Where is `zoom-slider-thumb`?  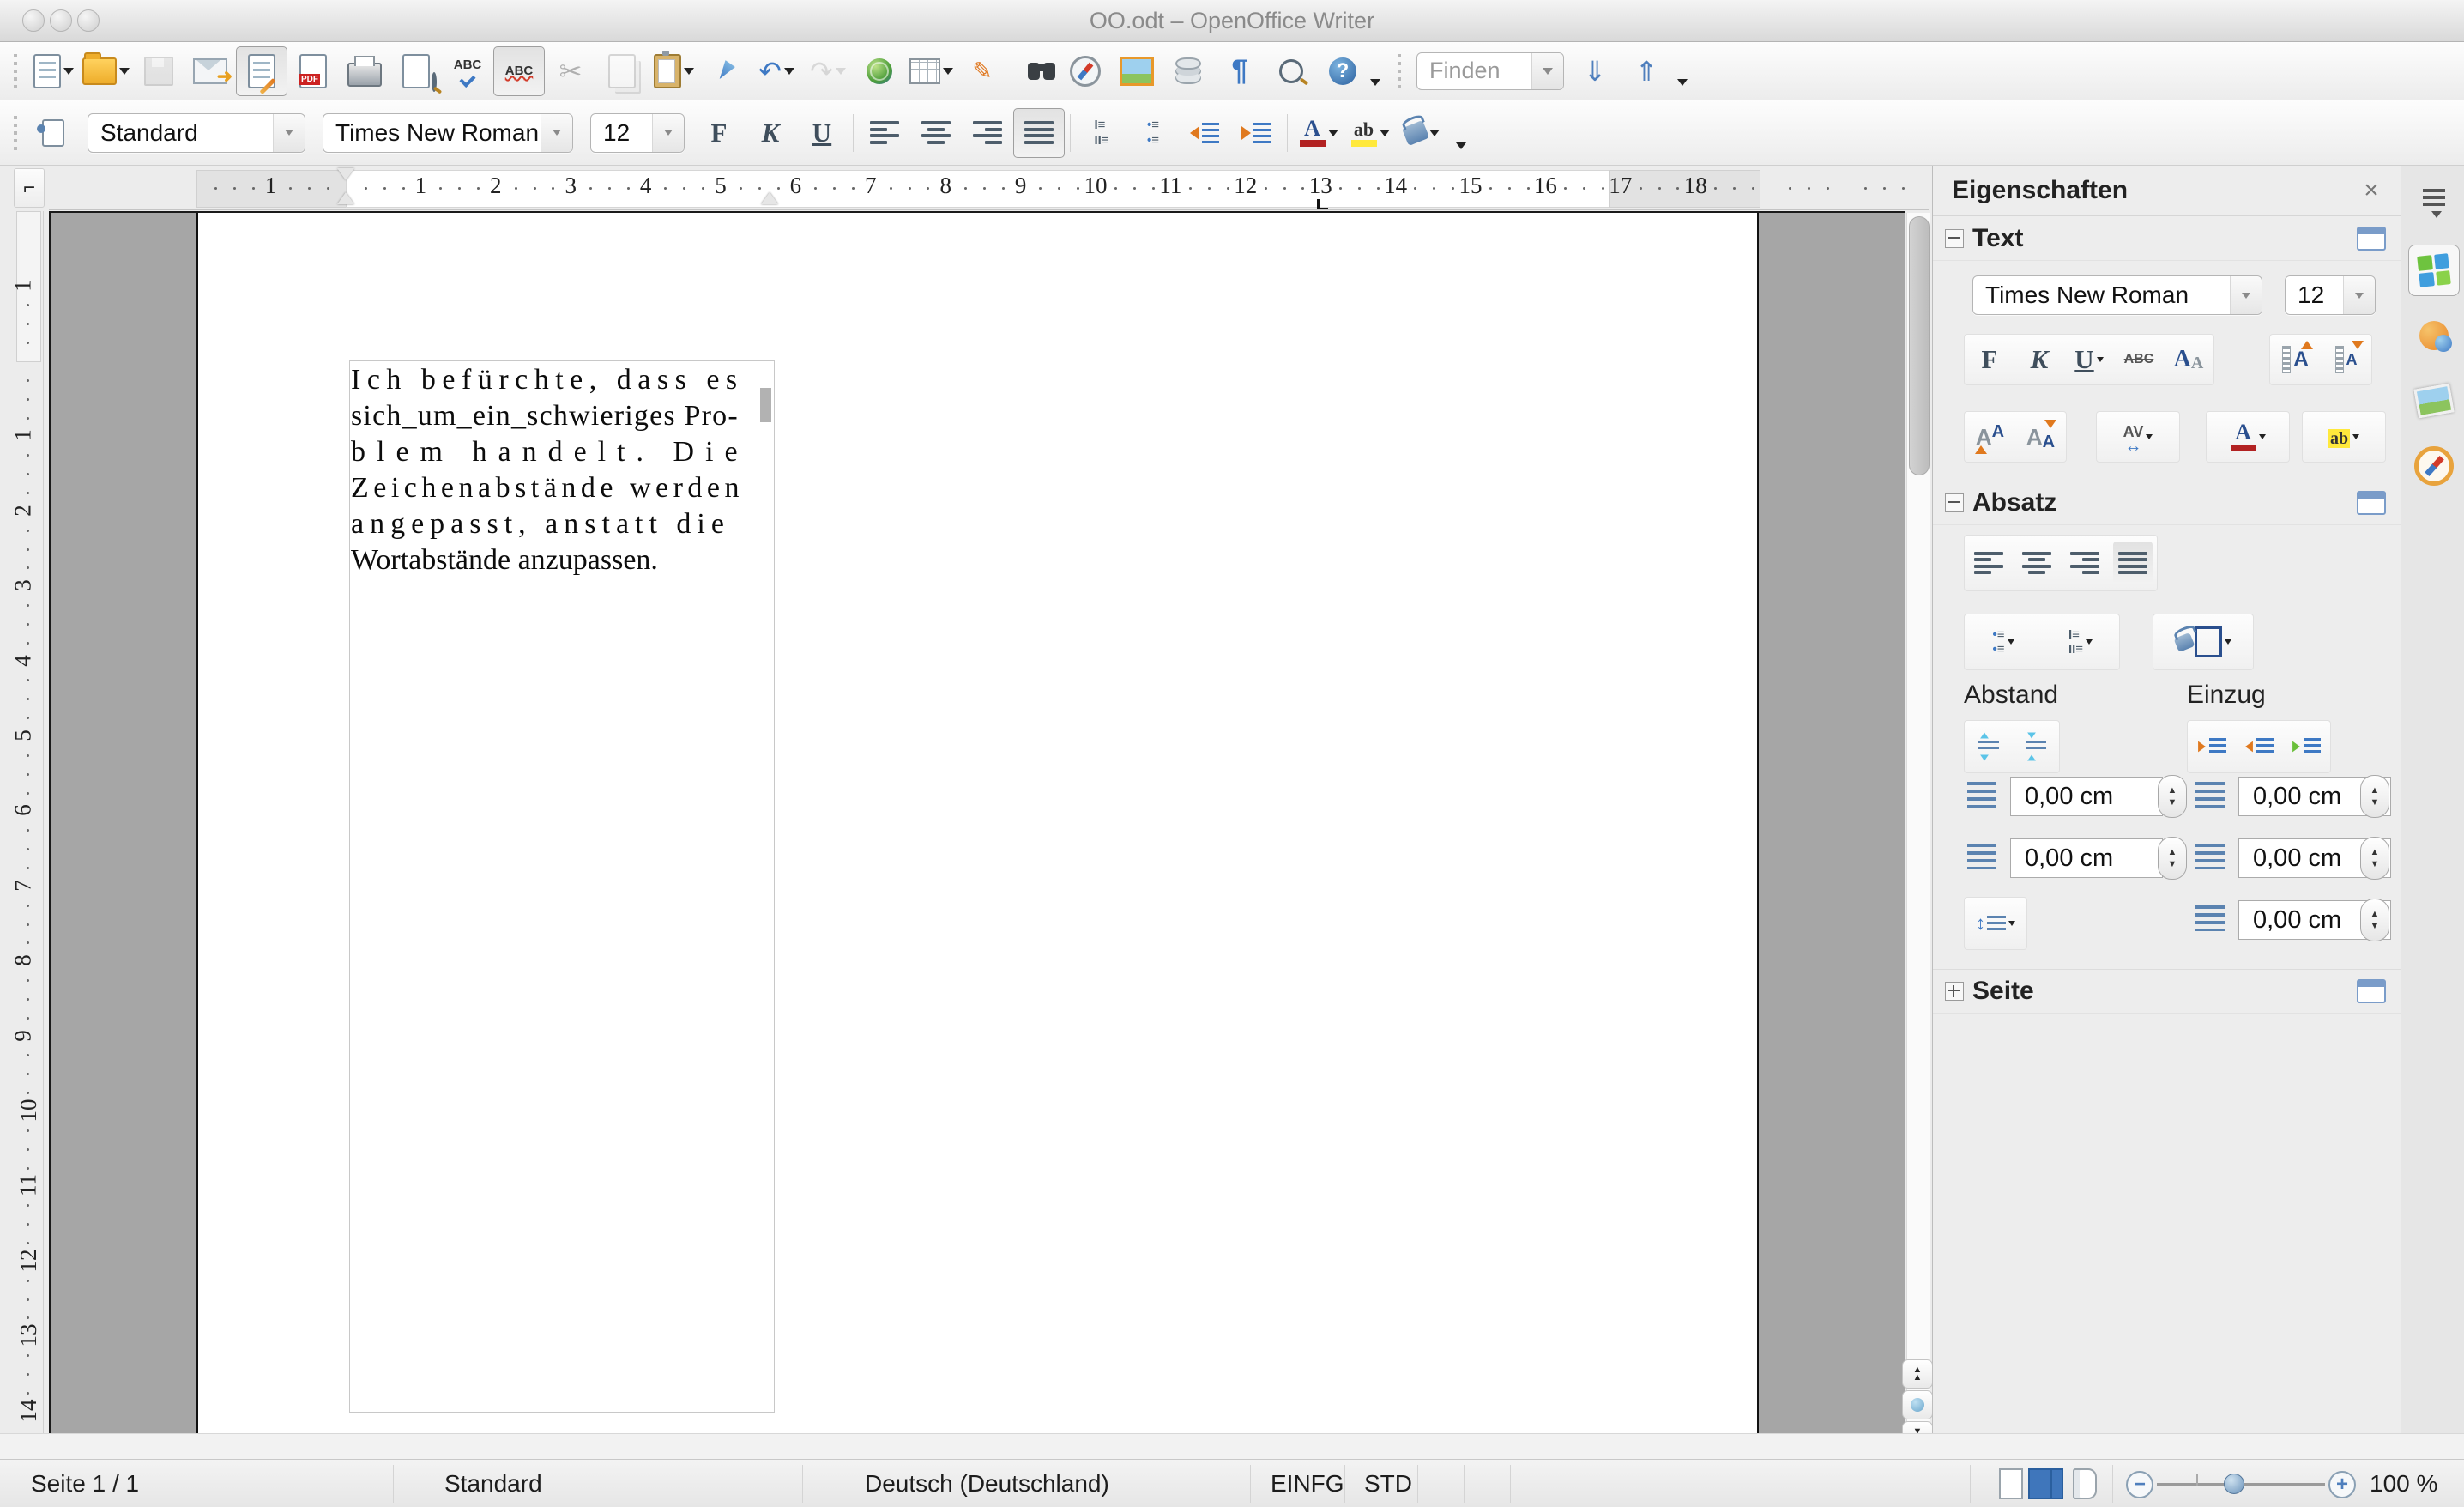 zoom-slider-thumb is located at coordinates (2234, 1484).